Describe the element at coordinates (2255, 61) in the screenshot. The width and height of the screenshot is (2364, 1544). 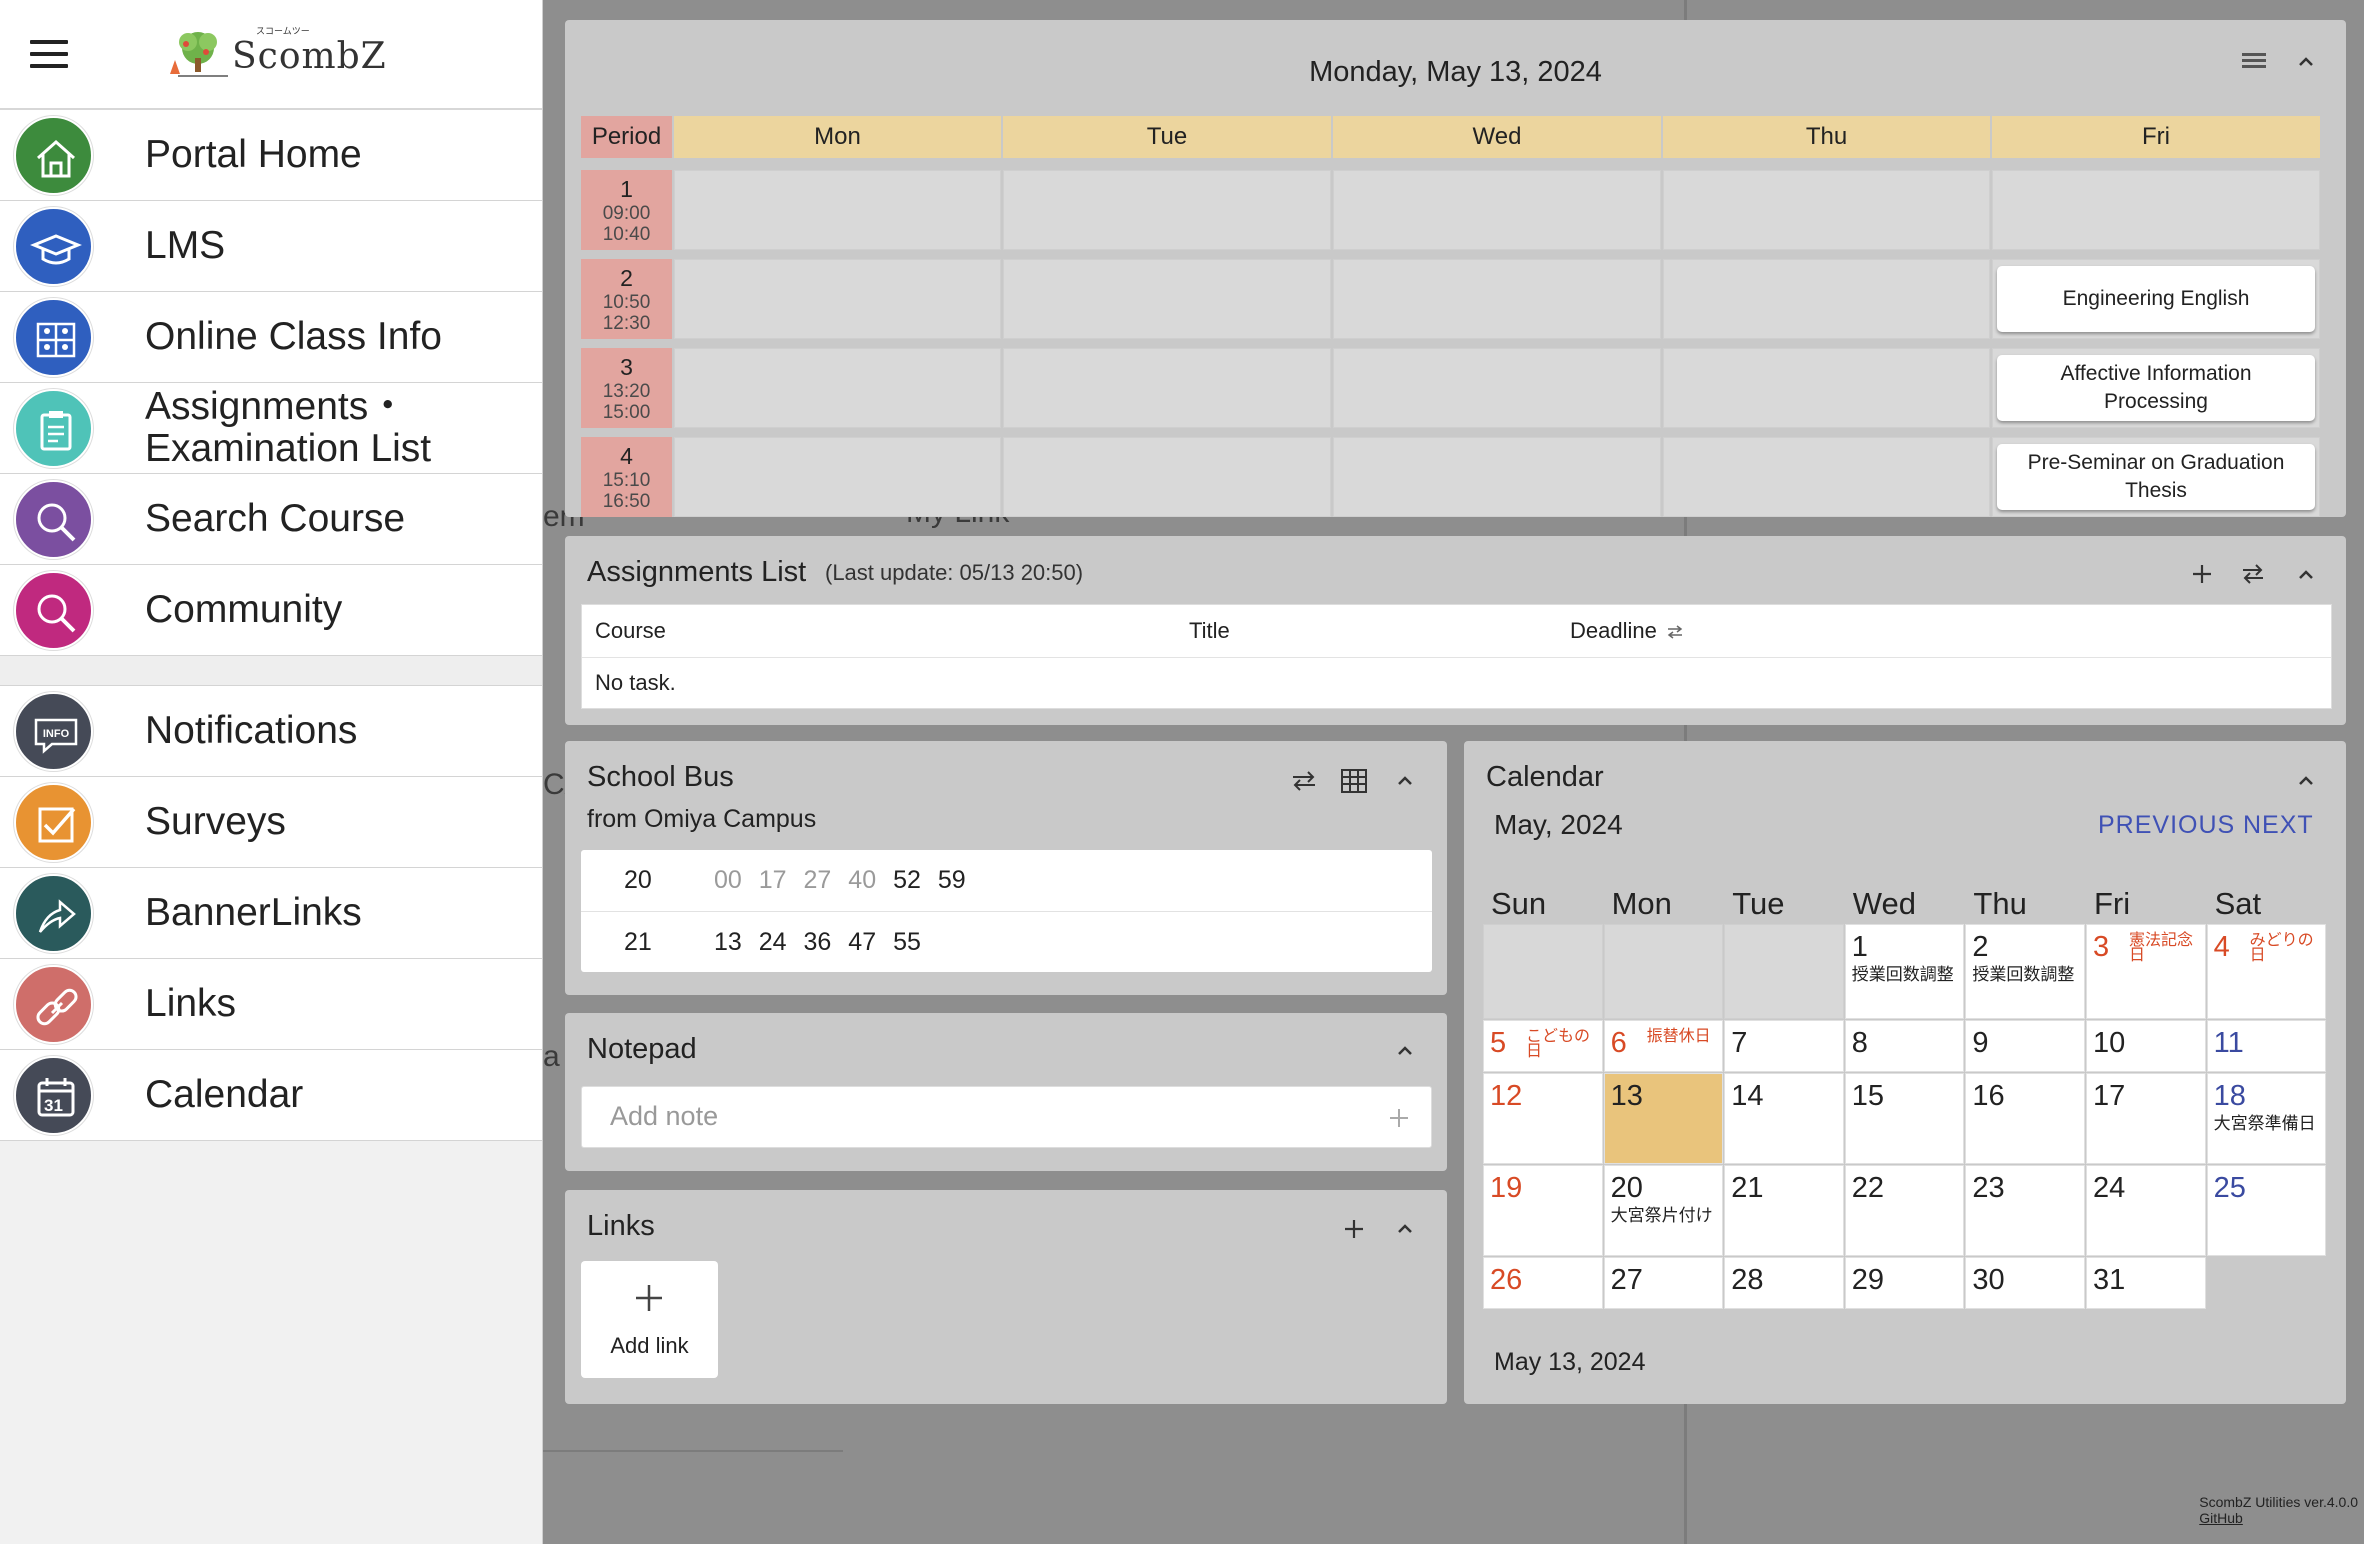
I see `menu-lines-icon` at that location.